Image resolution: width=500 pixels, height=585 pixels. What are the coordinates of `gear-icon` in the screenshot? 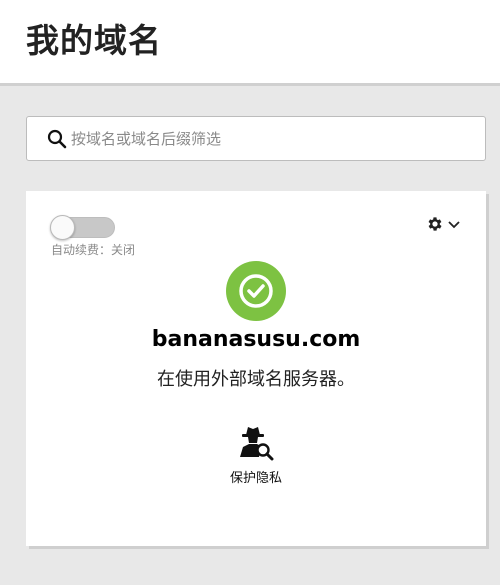 It's located at (435, 224).